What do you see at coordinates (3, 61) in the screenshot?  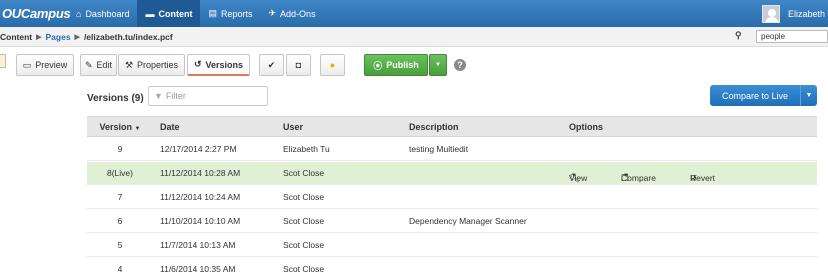 I see `panel-toggle` at bounding box center [3, 61].